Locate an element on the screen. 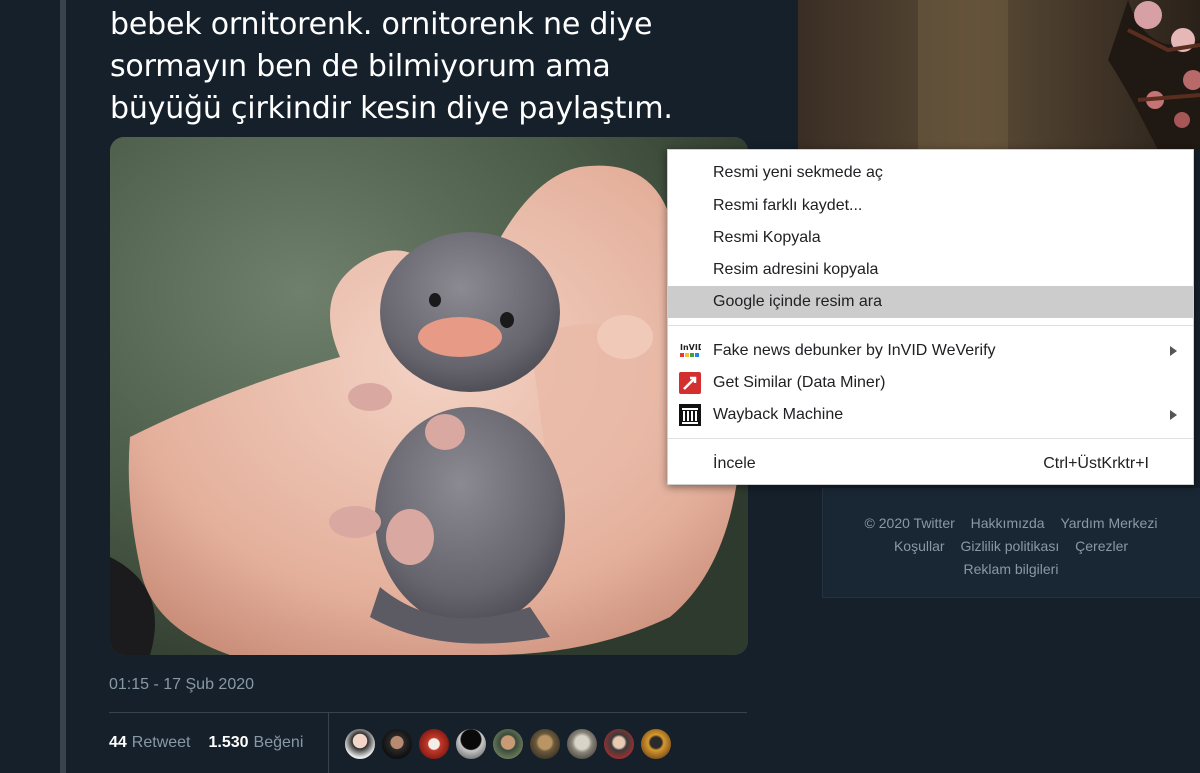 Image resolution: width=1200 pixels, height=773 pixels. menu-item-label: Resim adresini kopyala is located at coordinates (796, 269).